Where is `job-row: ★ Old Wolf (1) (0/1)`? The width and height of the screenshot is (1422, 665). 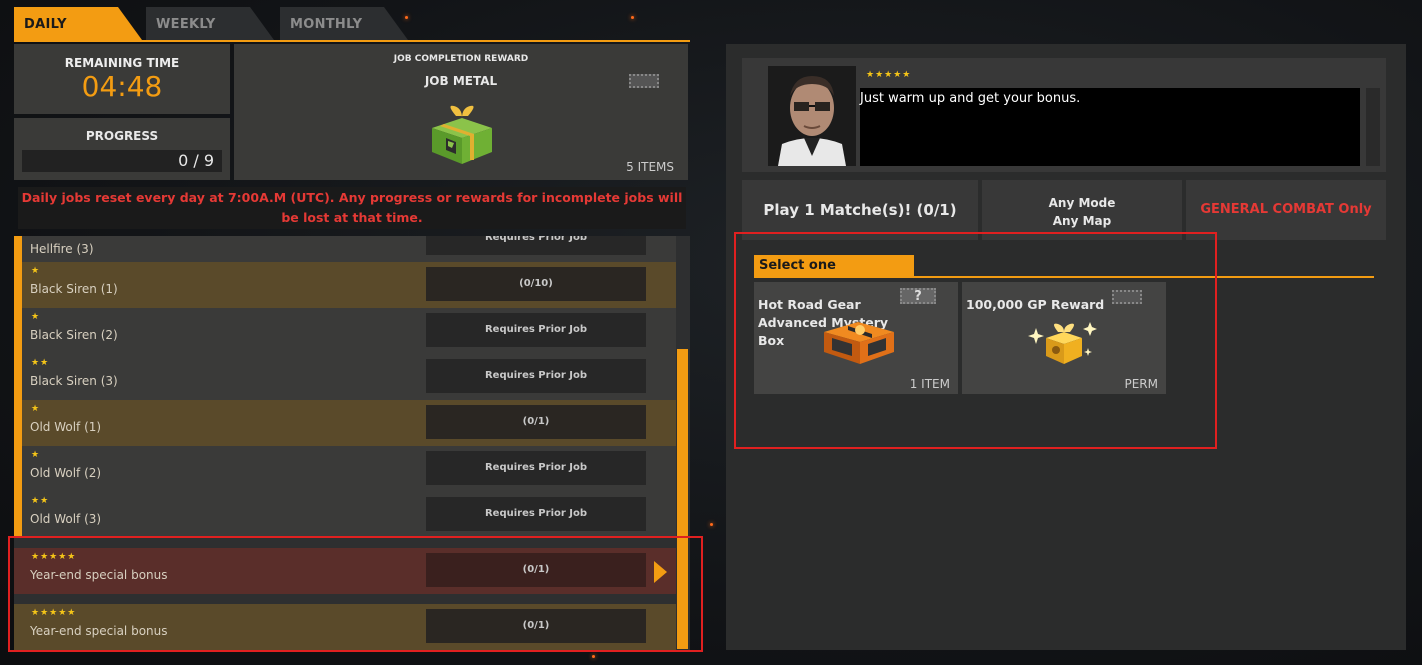 job-row: ★ Old Wolf (1) (0/1) is located at coordinates (345, 423).